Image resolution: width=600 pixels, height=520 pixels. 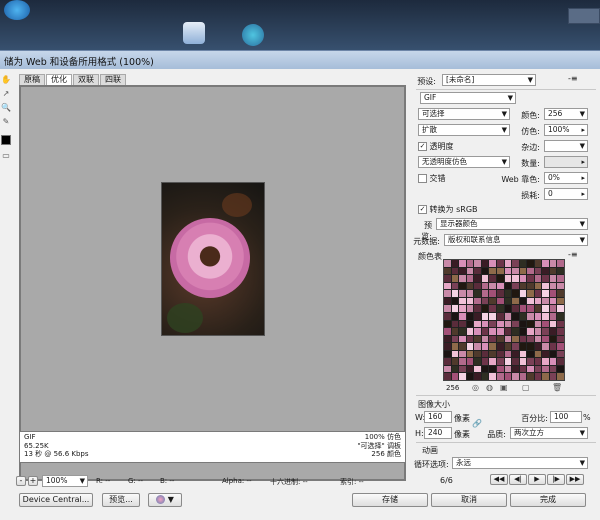 What do you see at coordinates (6, 80) in the screenshot?
I see `hand-tool-icon: ✋` at bounding box center [6, 80].